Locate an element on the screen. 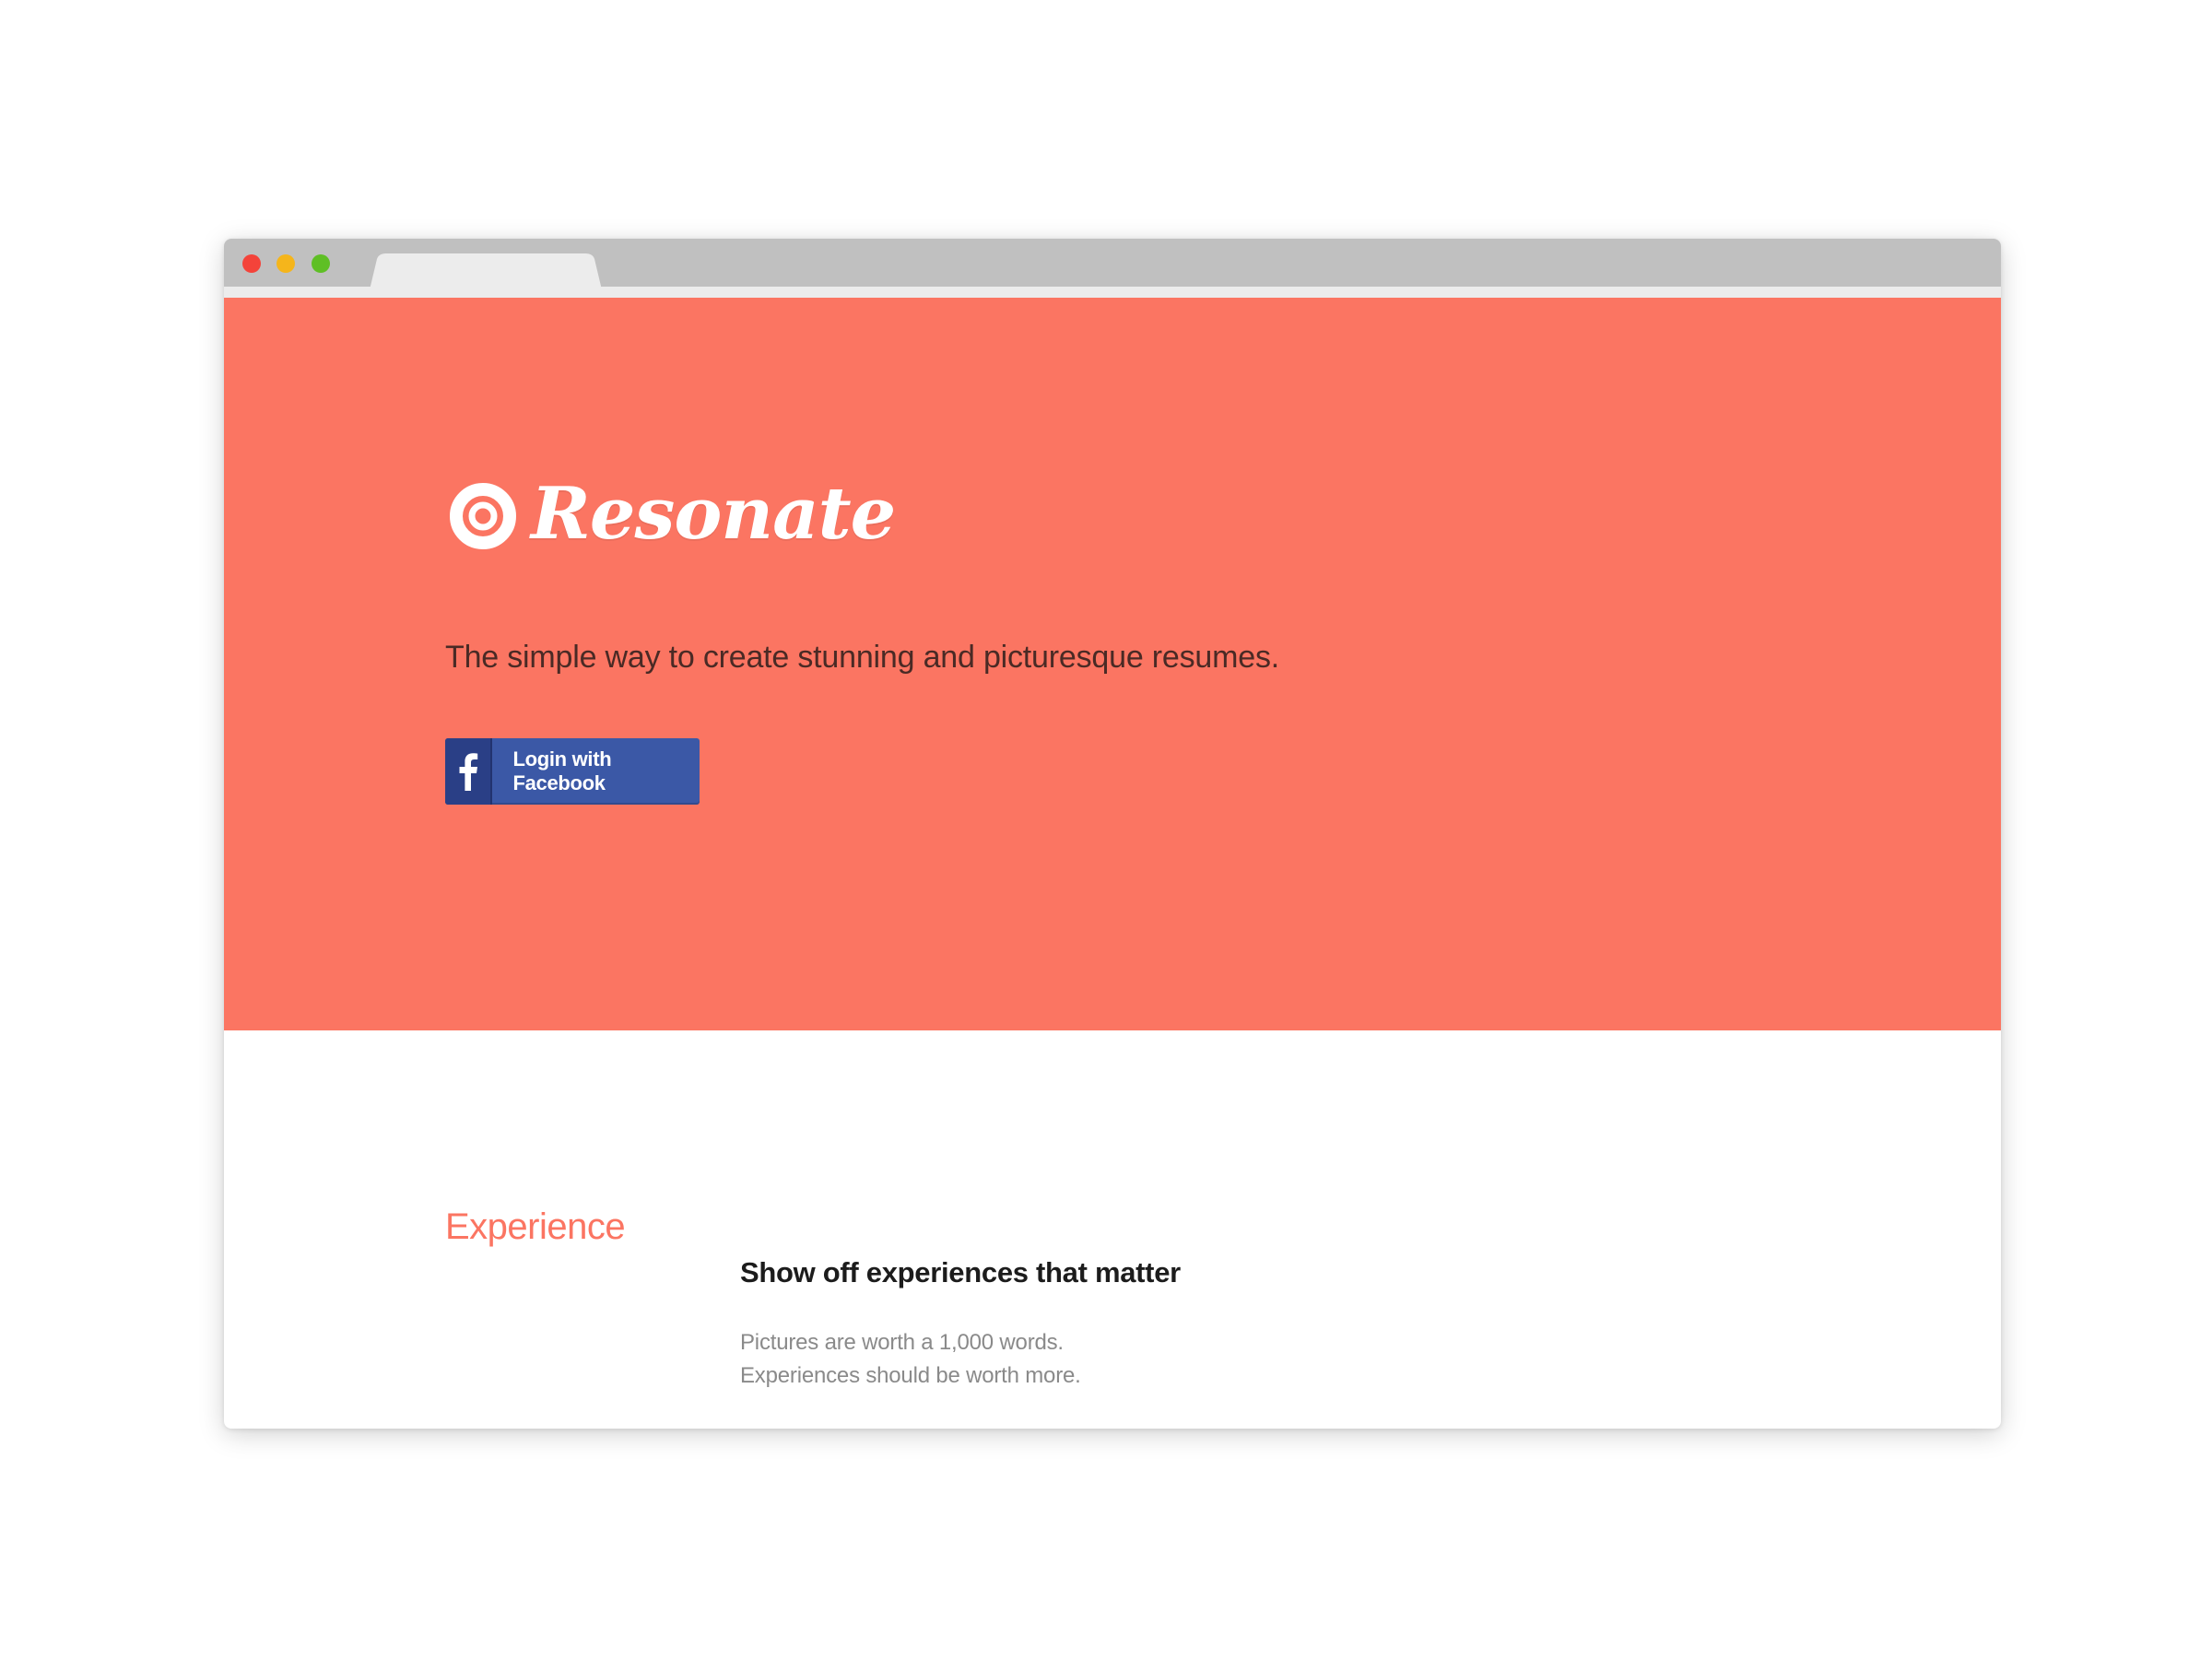 Image resolution: width=2212 pixels, height=1659 pixels. facebook-icon is located at coordinates (469, 771).